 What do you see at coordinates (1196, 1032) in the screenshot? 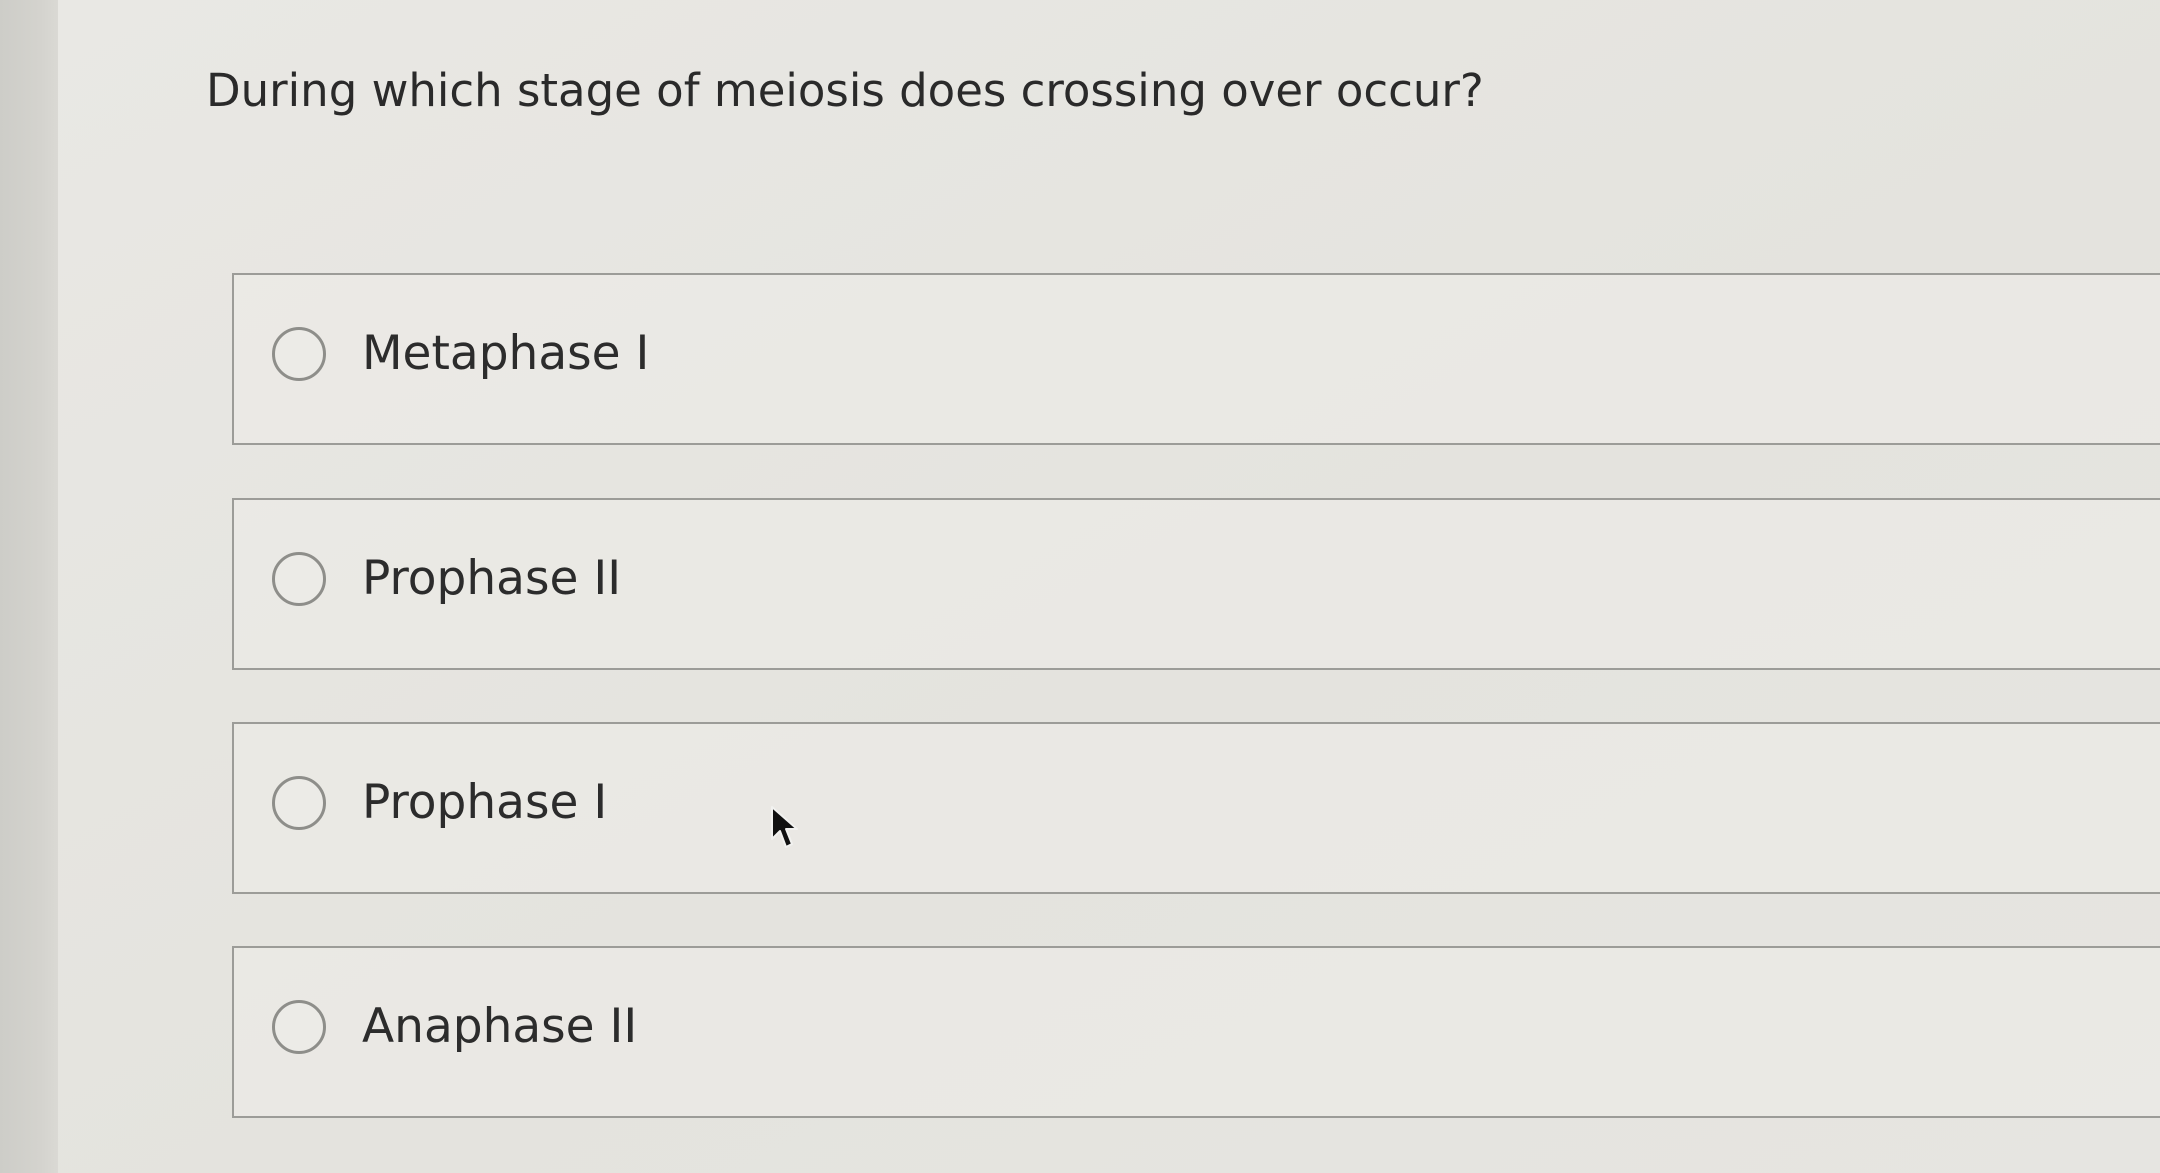
I see `answer-option-anaphase-ii: Anaphase II` at bounding box center [1196, 1032].